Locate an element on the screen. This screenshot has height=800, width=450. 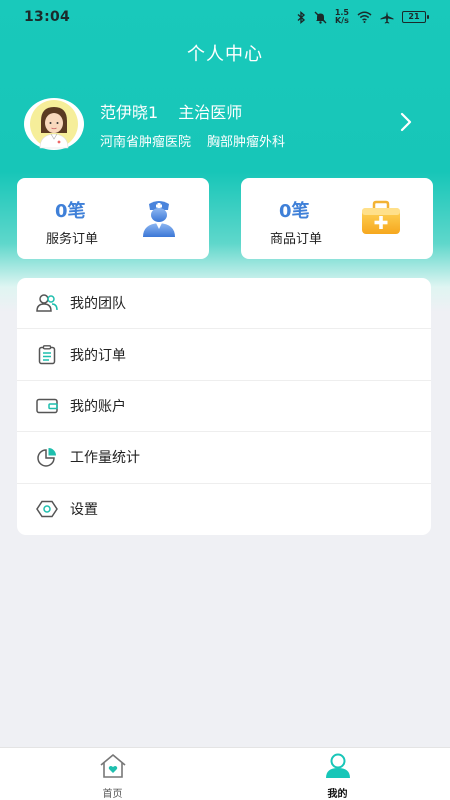
department-name: 胸部肿瘤外科 is located at coordinates (246, 142).